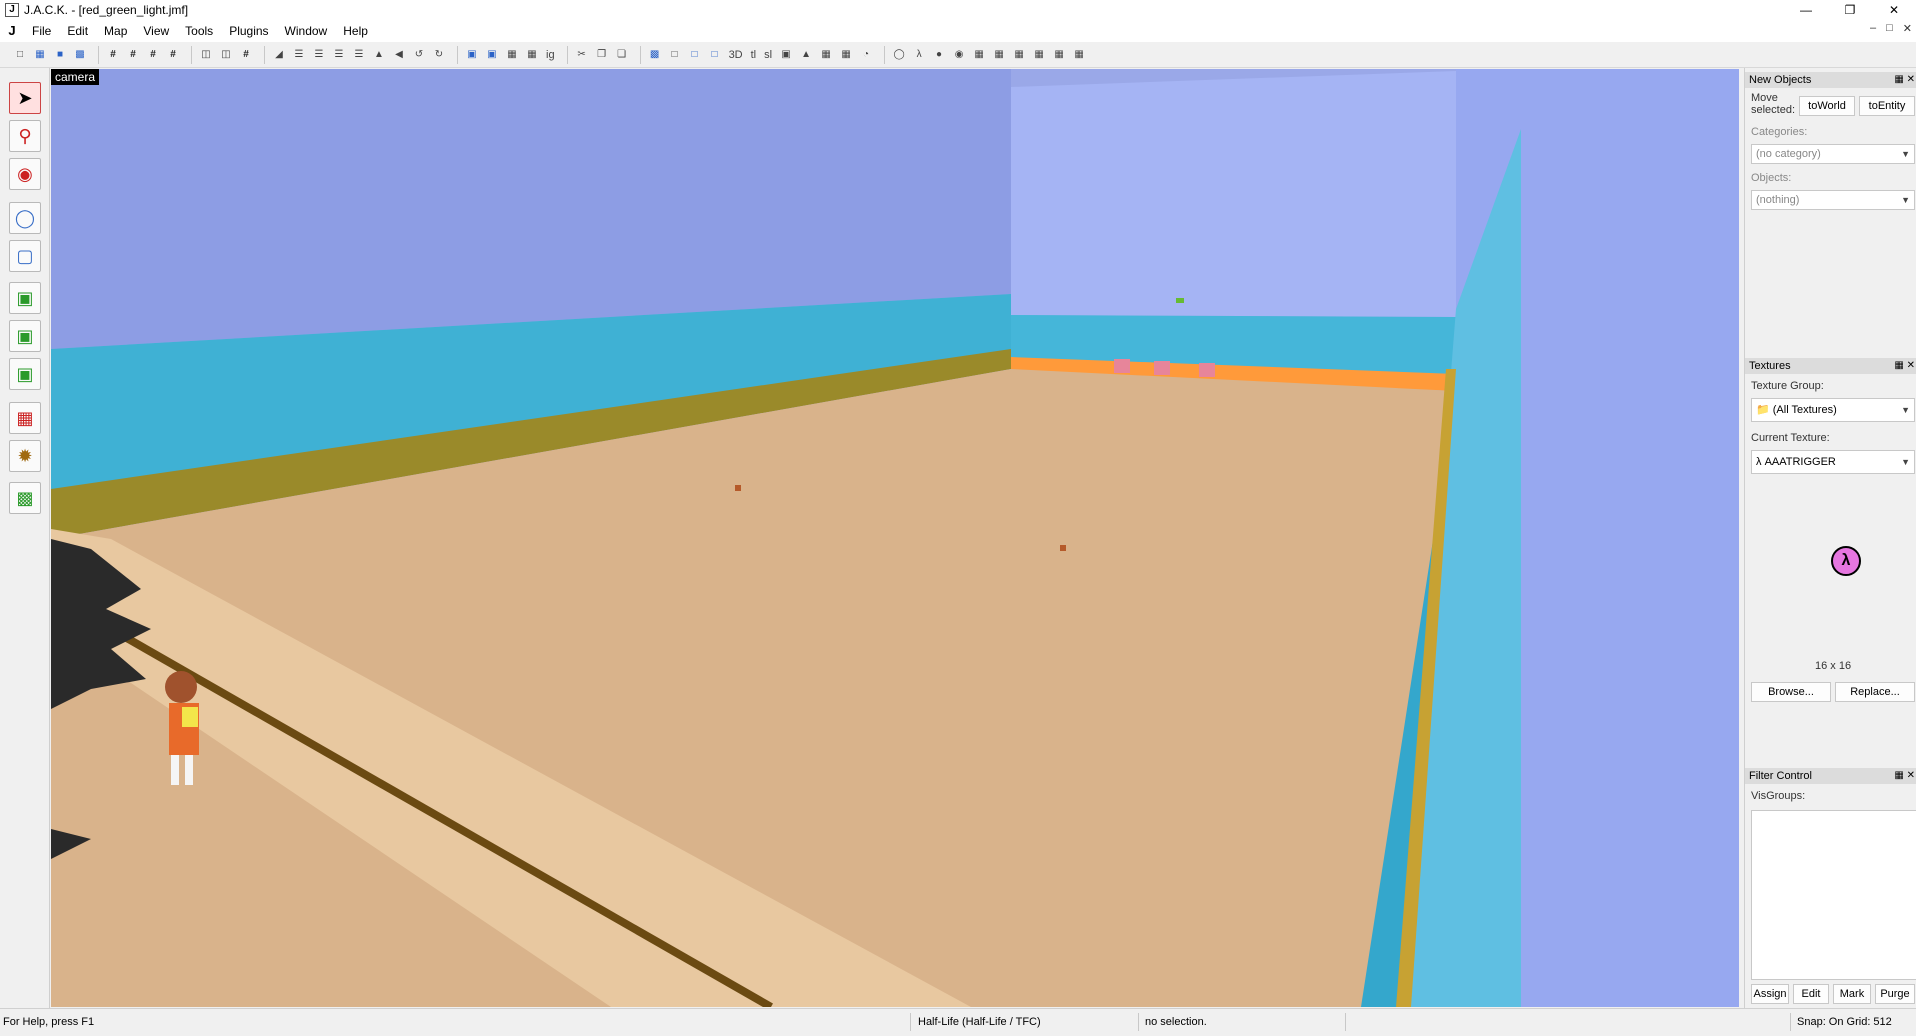 This screenshot has height=1036, width=1916. I want to click on compile-icon: ▣, so click(472, 55).